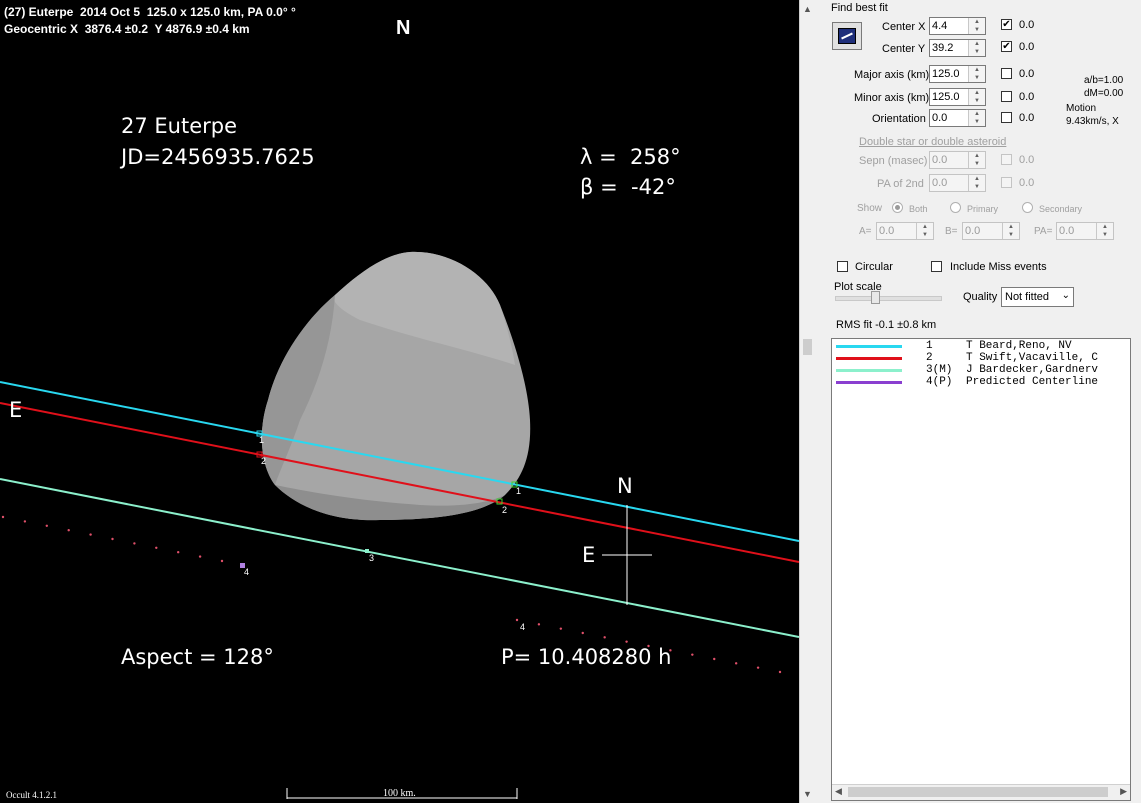 This screenshot has height=803, width=1141. I want to click on rotation-period: P= 10.408280 h, so click(586, 657).